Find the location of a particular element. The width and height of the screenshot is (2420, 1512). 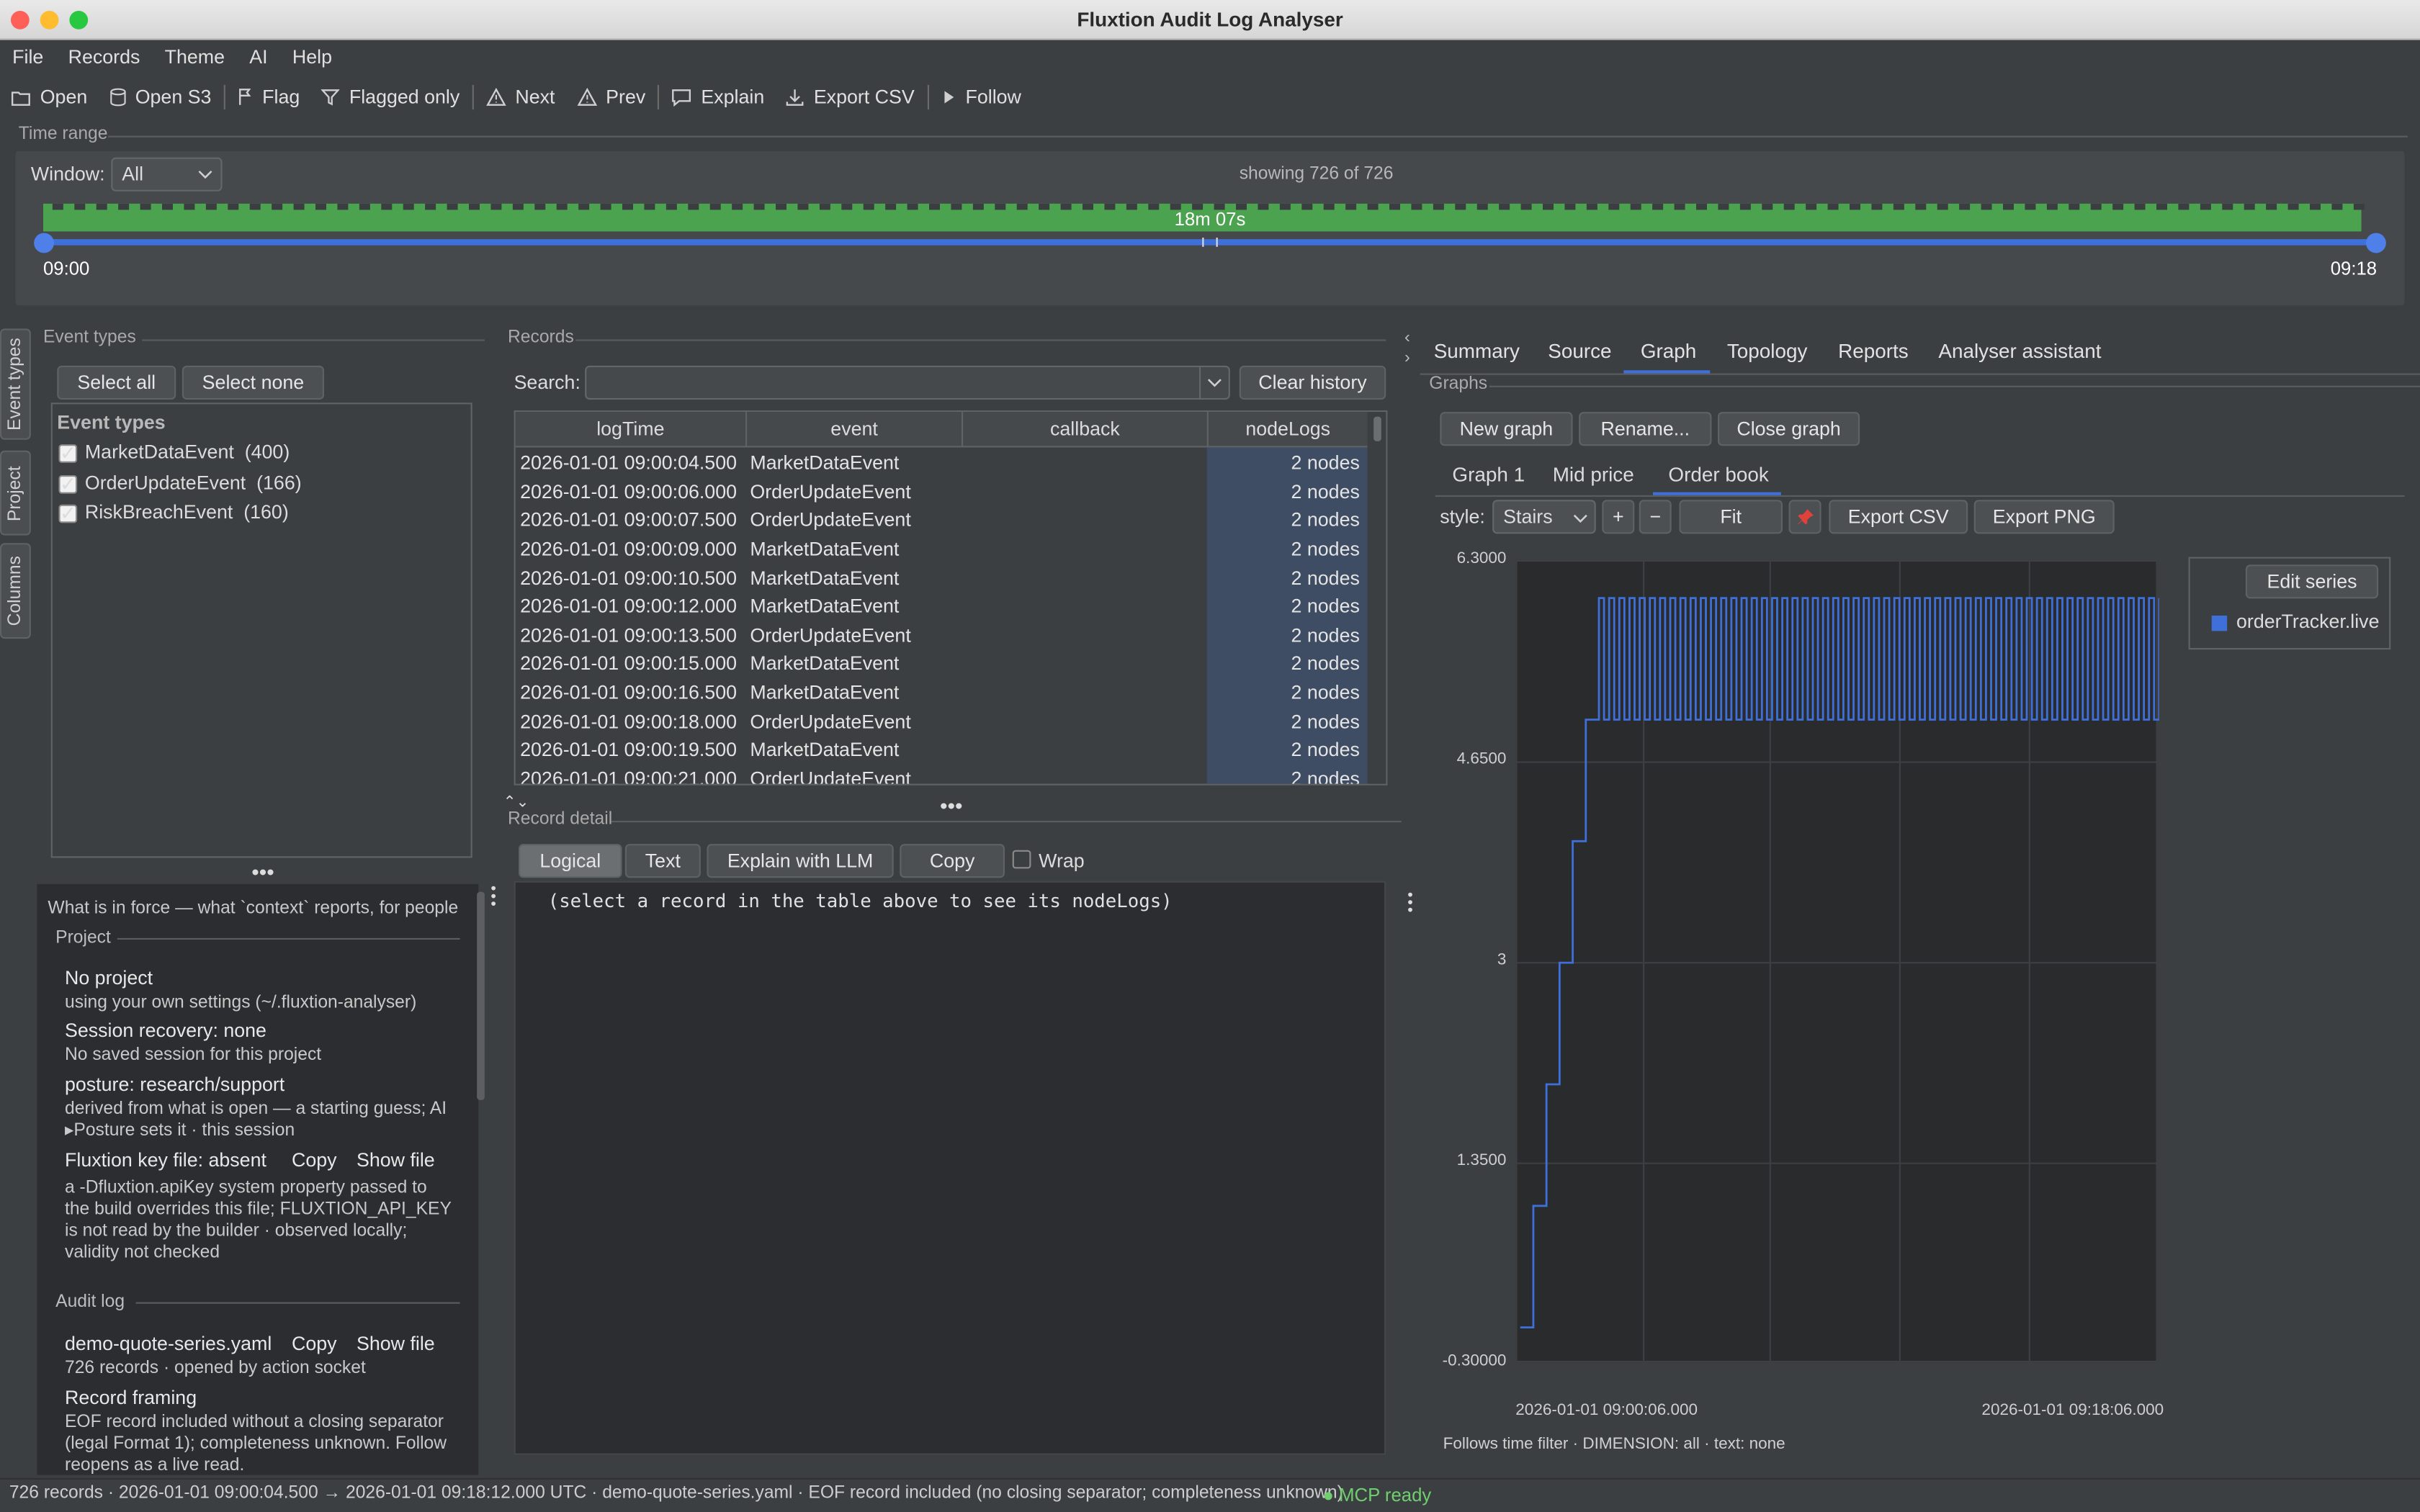

posture-expander: ▸Posture sets it · this session is located at coordinates (180, 1131).